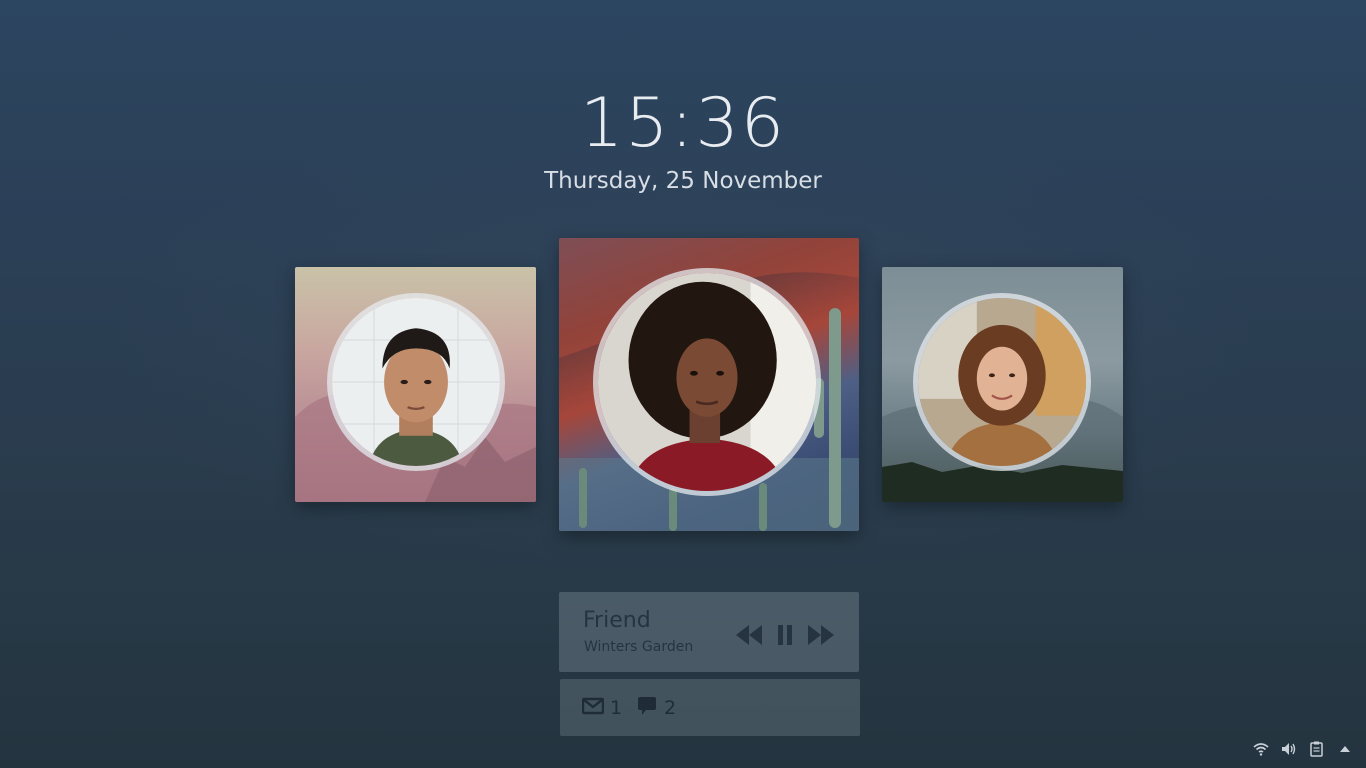 This screenshot has height=768, width=1366. What do you see at coordinates (821, 635) in the screenshot?
I see `next-icon` at bounding box center [821, 635].